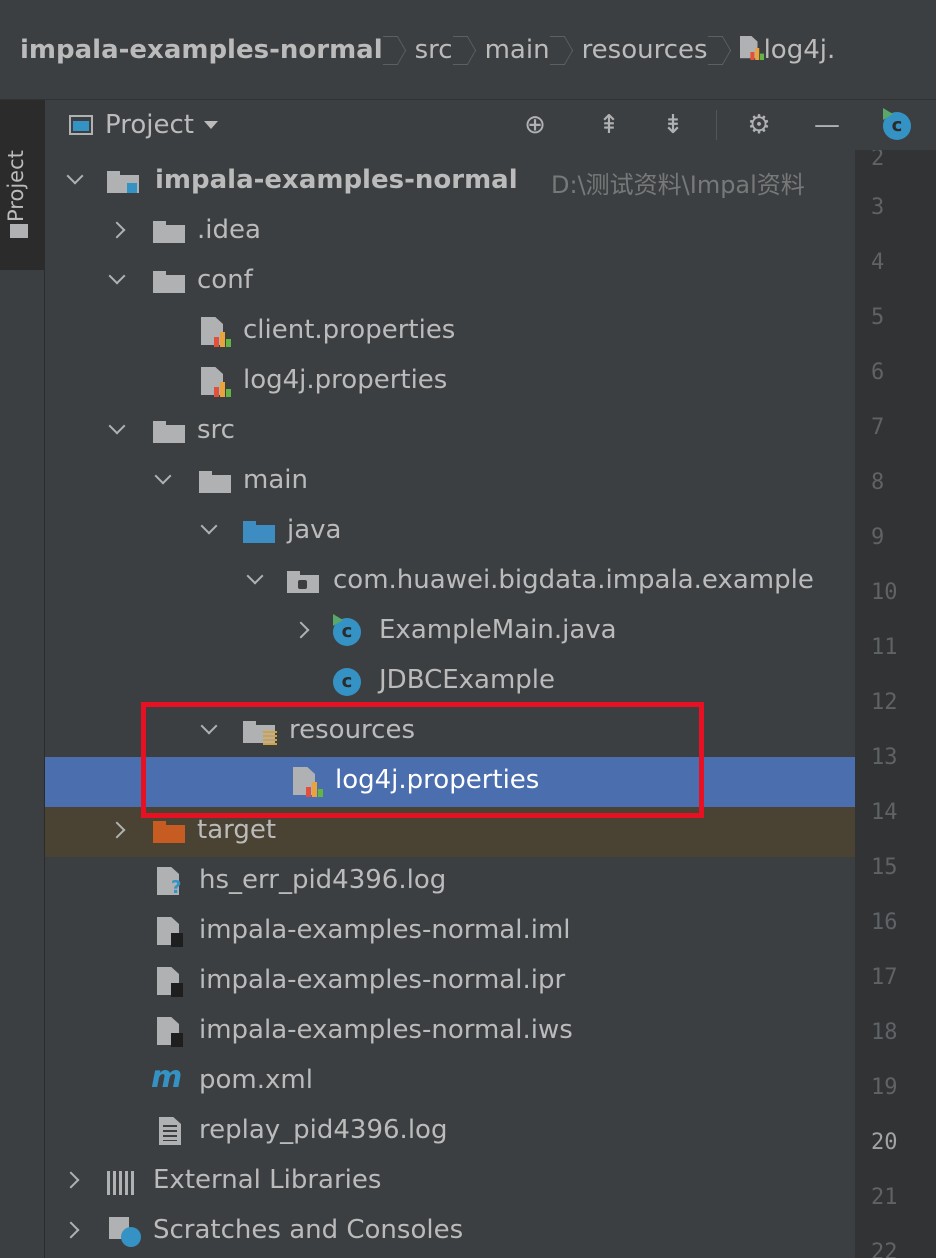  Describe the element at coordinates (434, 50) in the screenshot. I see `breadcrumb-src: src` at that location.